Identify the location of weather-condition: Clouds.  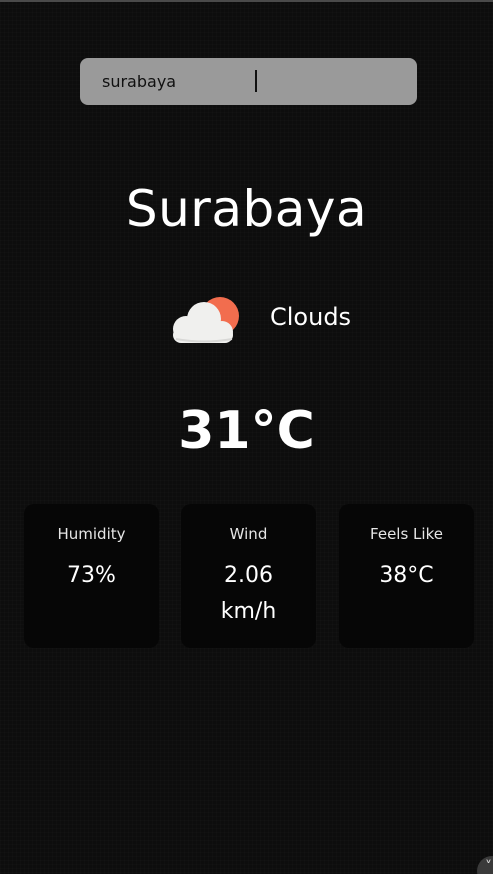
(270, 318).